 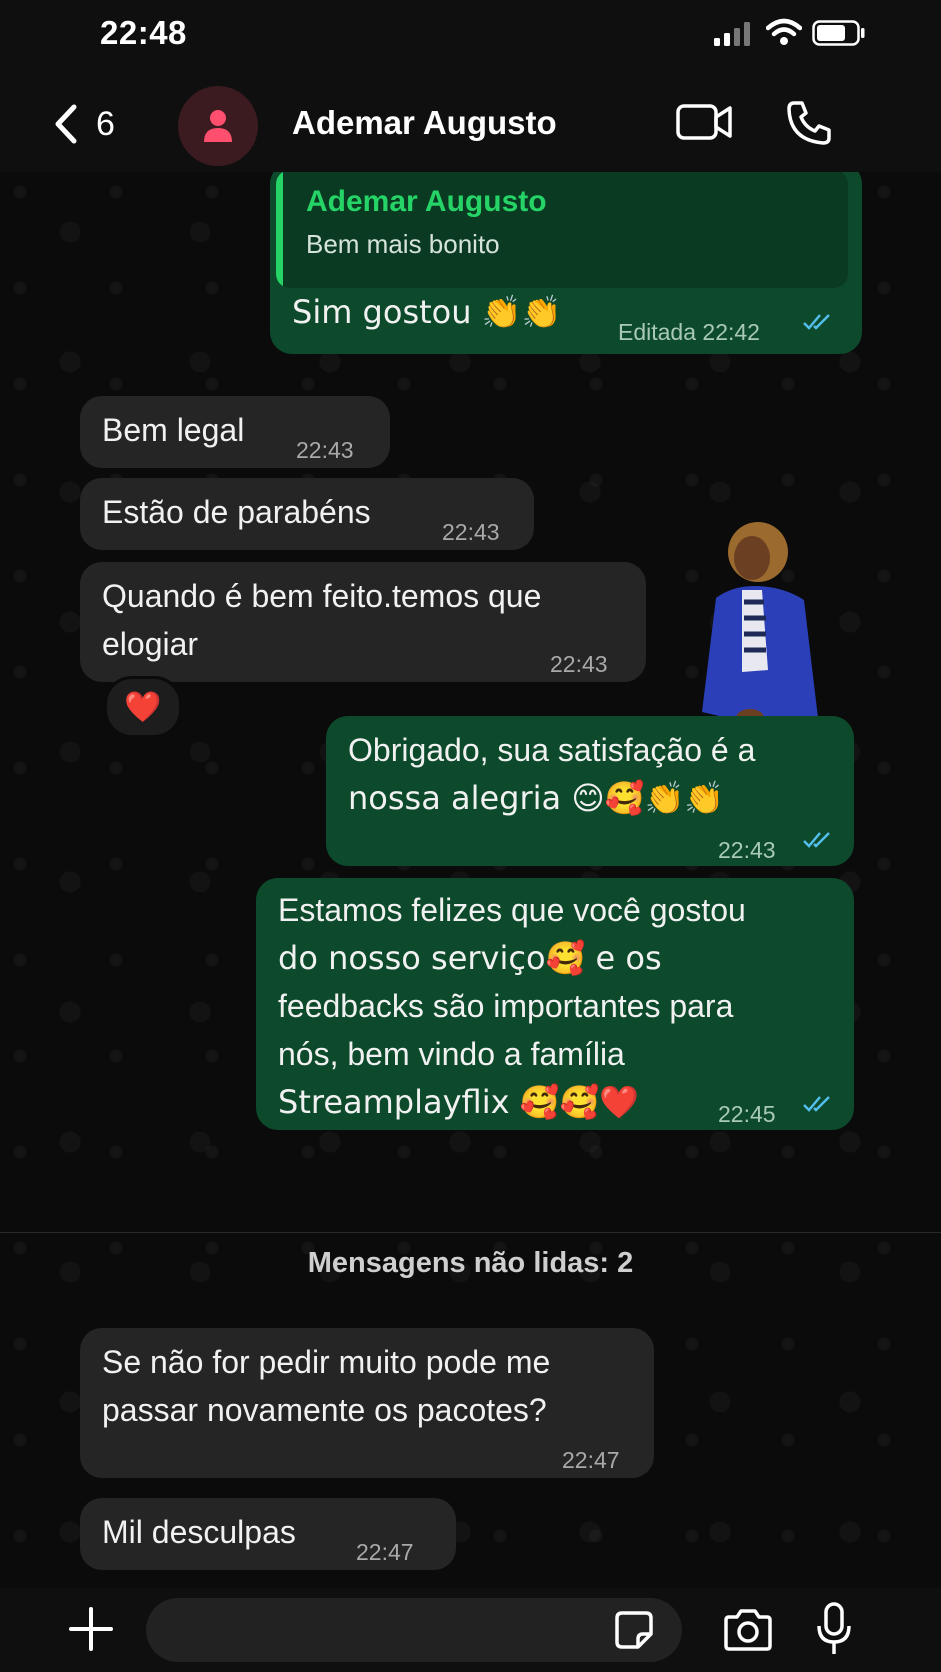 I want to click on quote-author: Ademar Augusto, so click(x=426, y=201).